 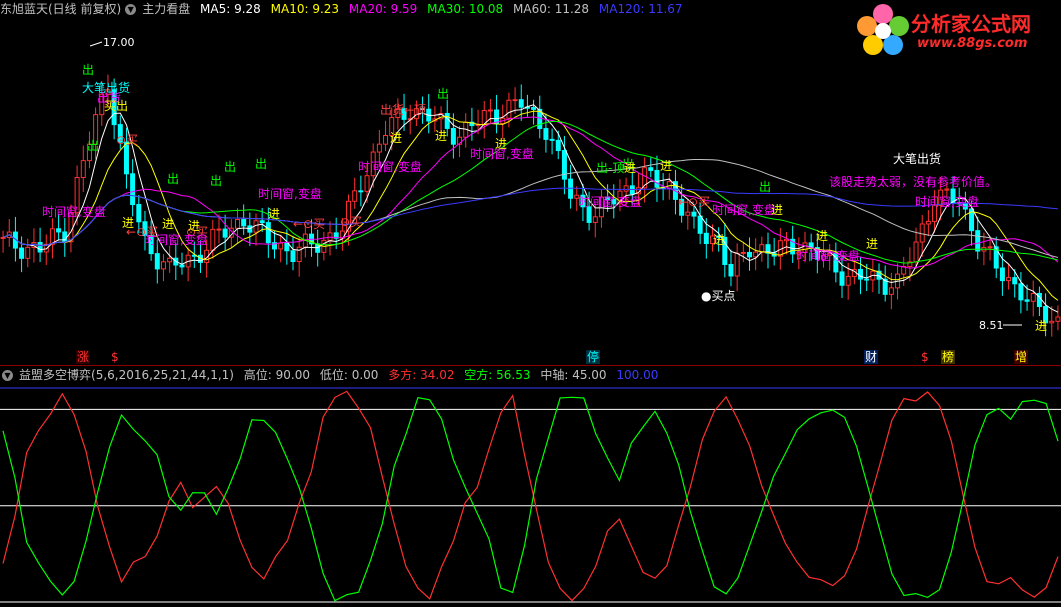 I want to click on high-value: 高位: 90.00, so click(x=277, y=375).